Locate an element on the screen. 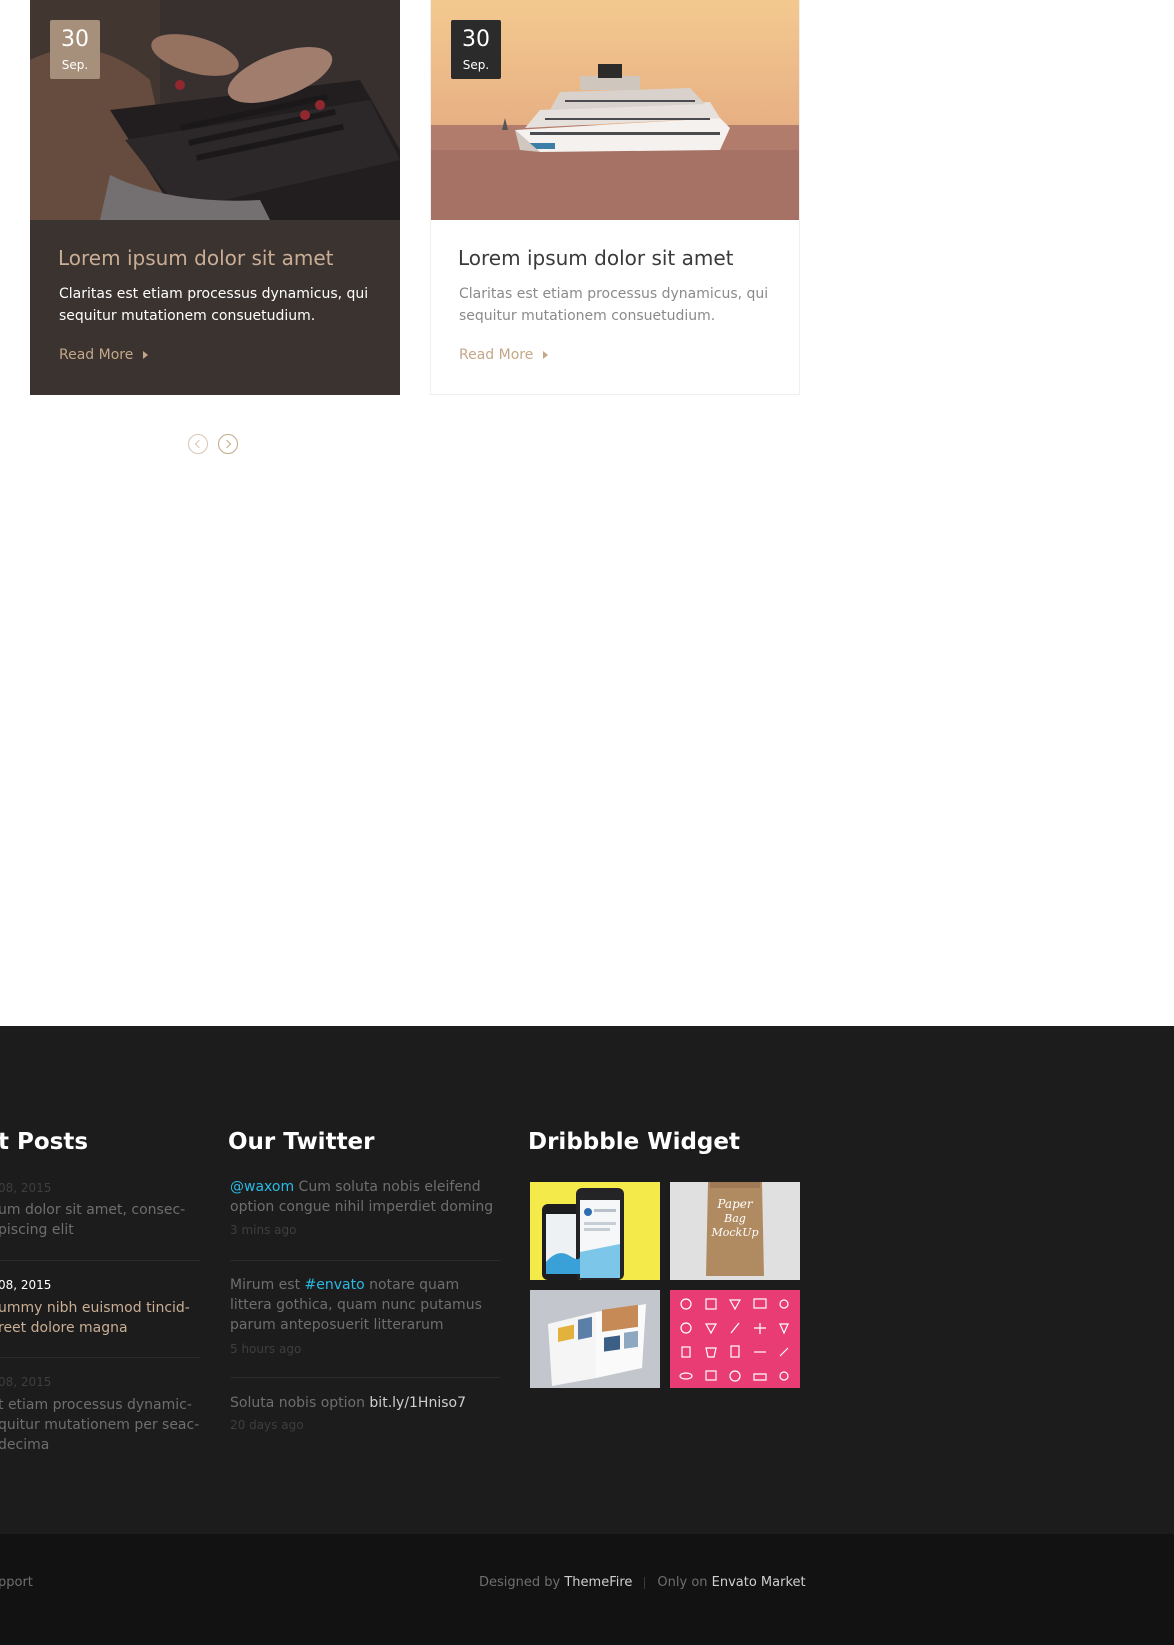  svg-text: Bag is located at coordinates (734, 1218).